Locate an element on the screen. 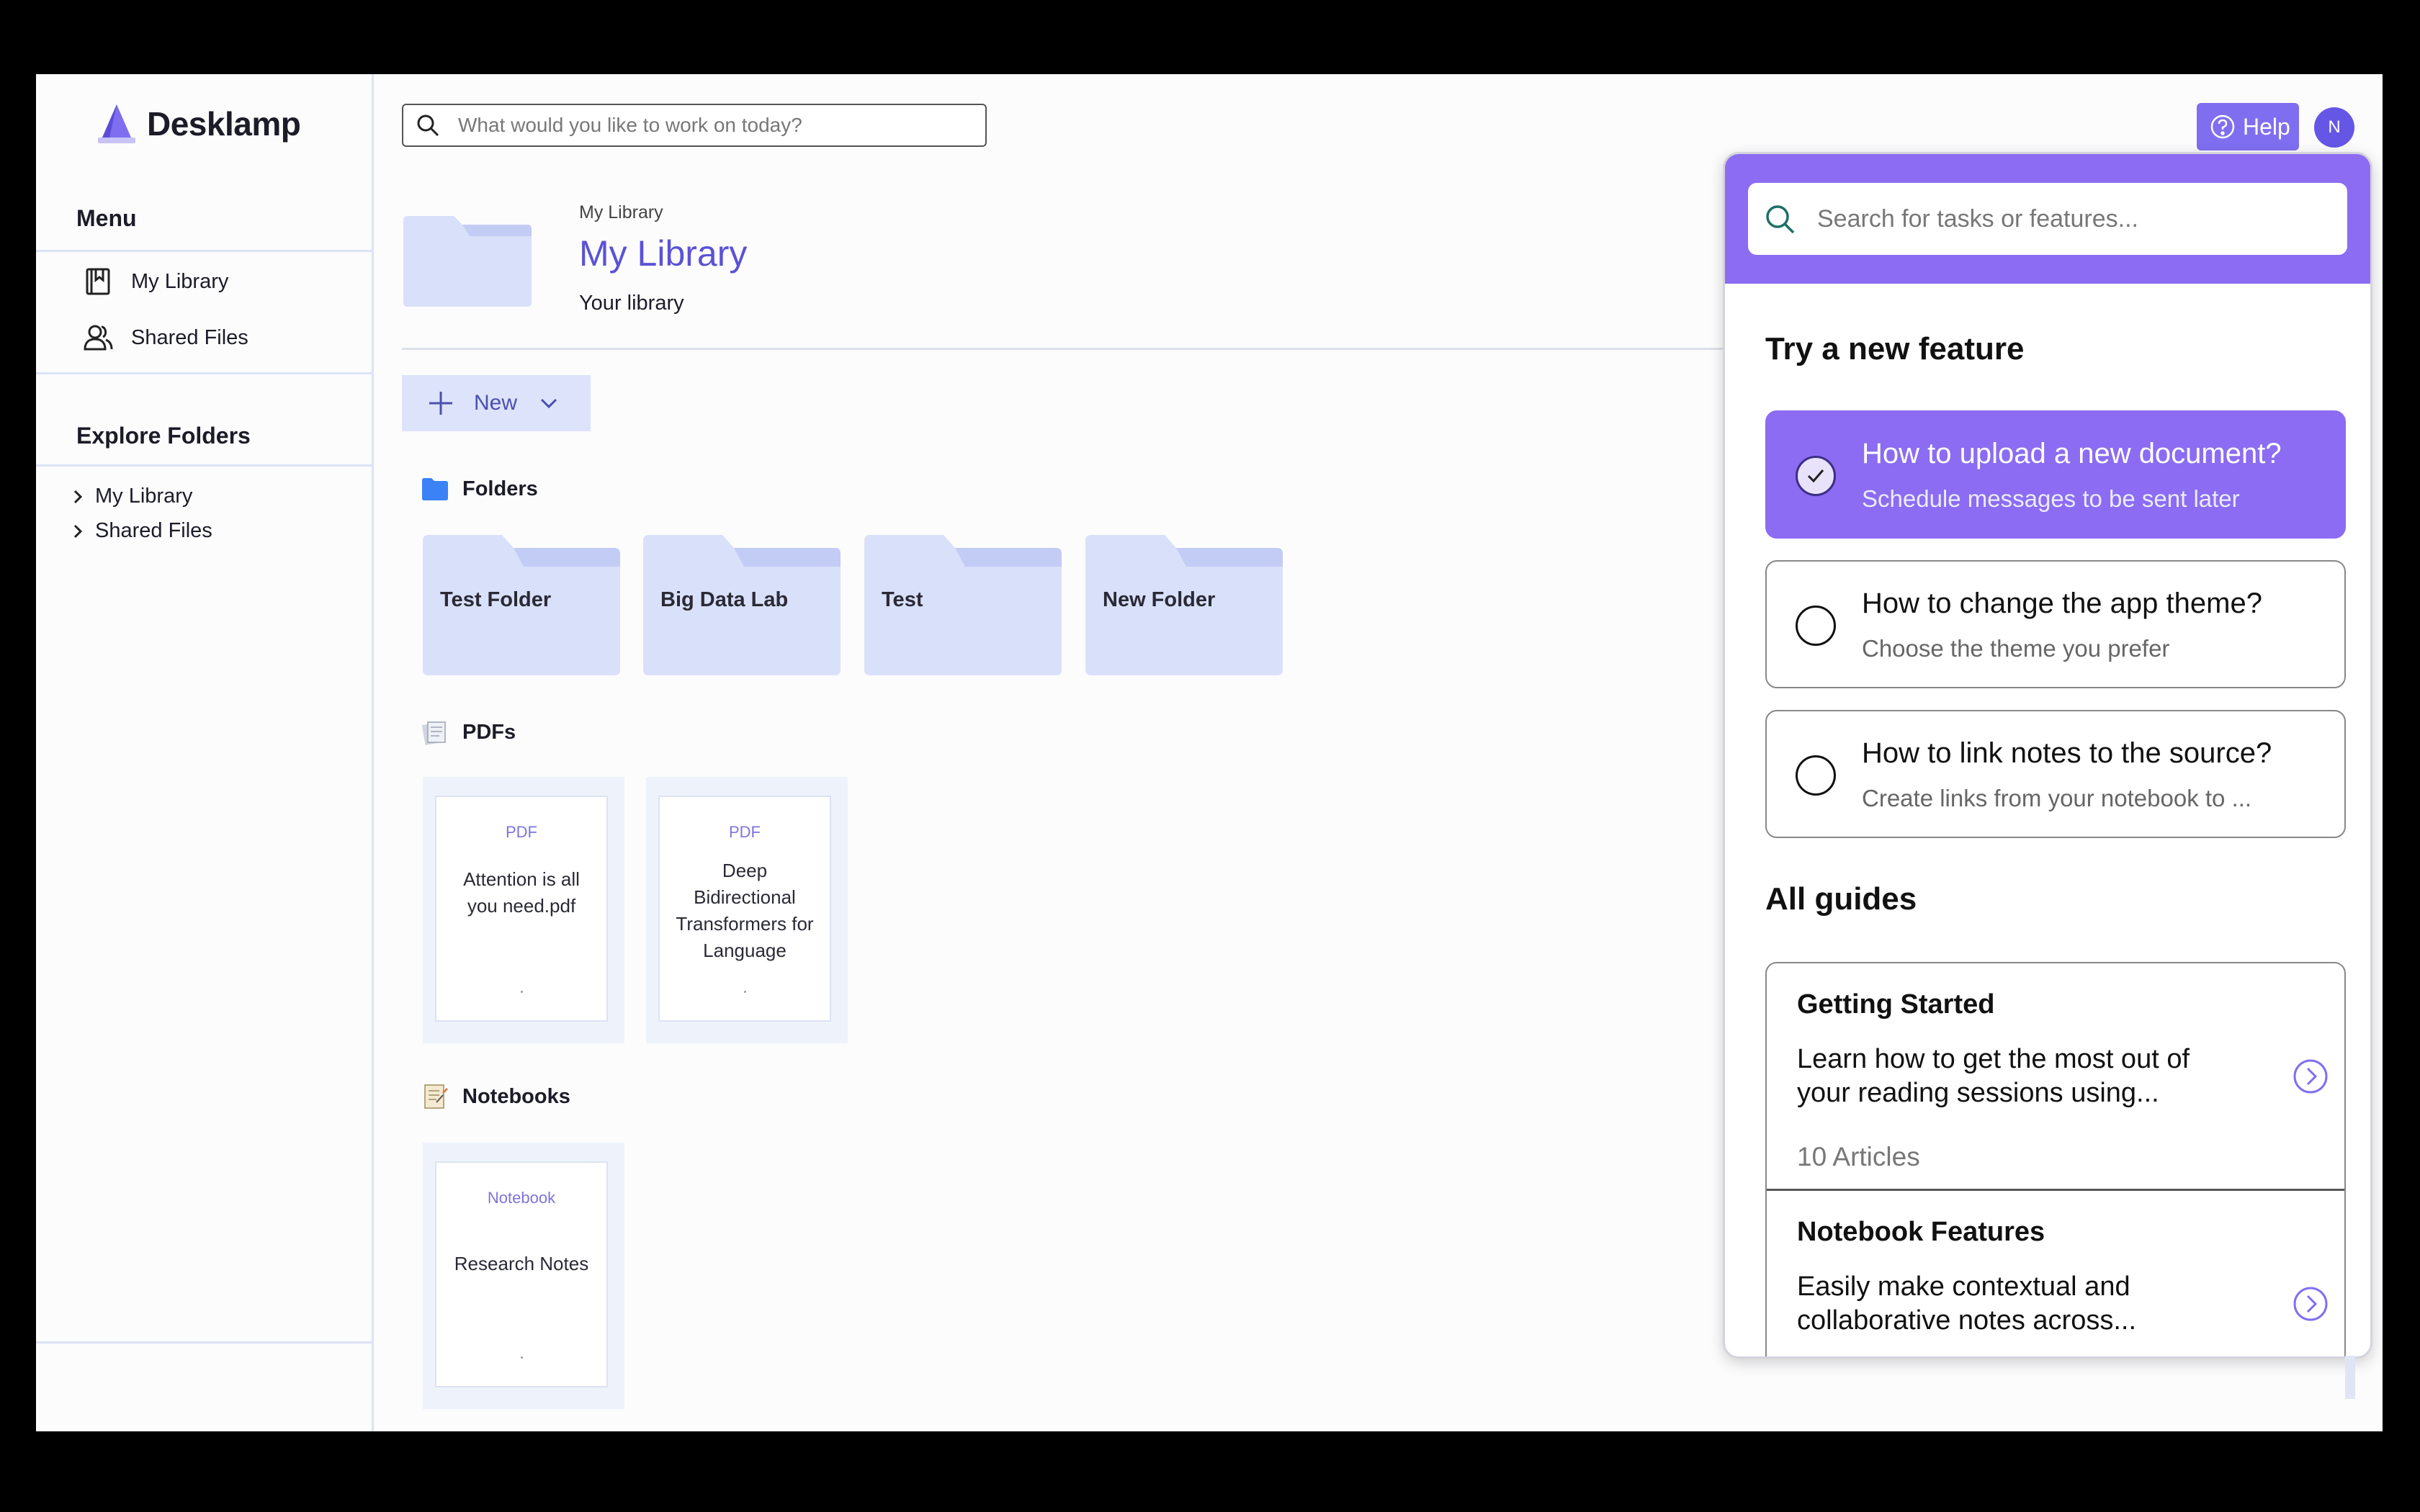  document-name: Attention is all you need.pdf is located at coordinates (521, 892).